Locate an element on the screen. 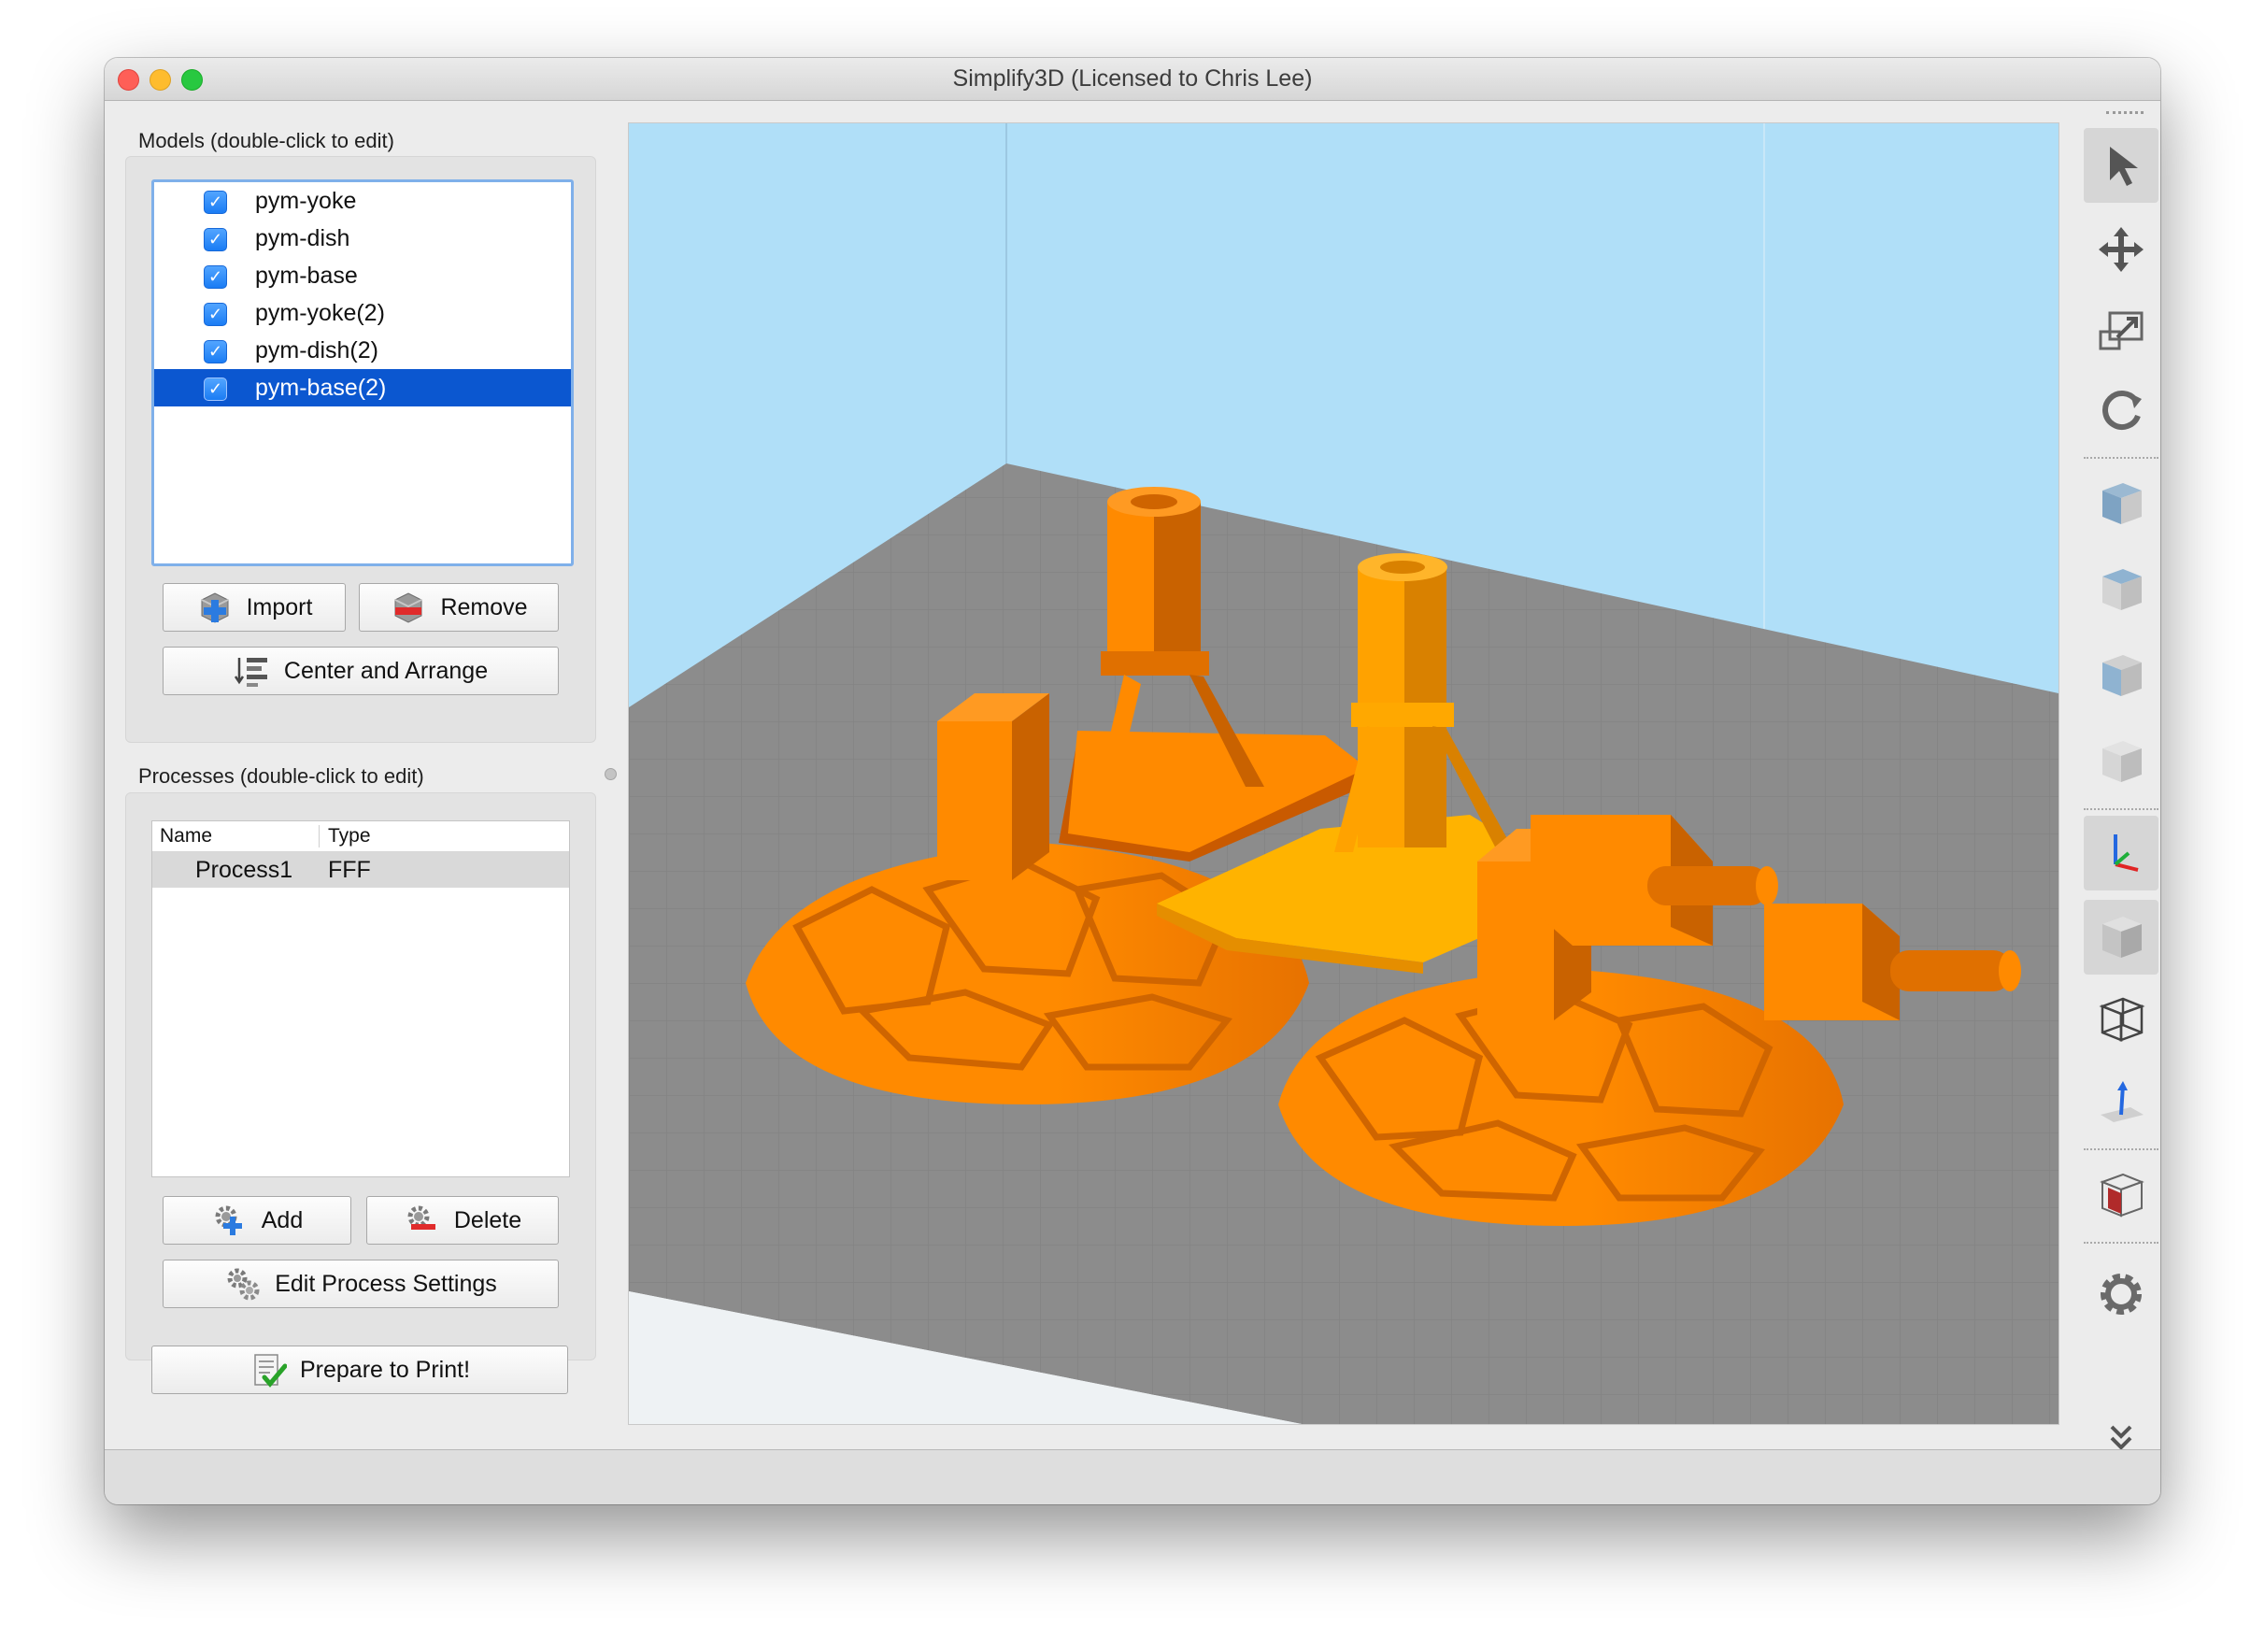  prepare-to-print-button: Prepare to Print! is located at coordinates (359, 1370).